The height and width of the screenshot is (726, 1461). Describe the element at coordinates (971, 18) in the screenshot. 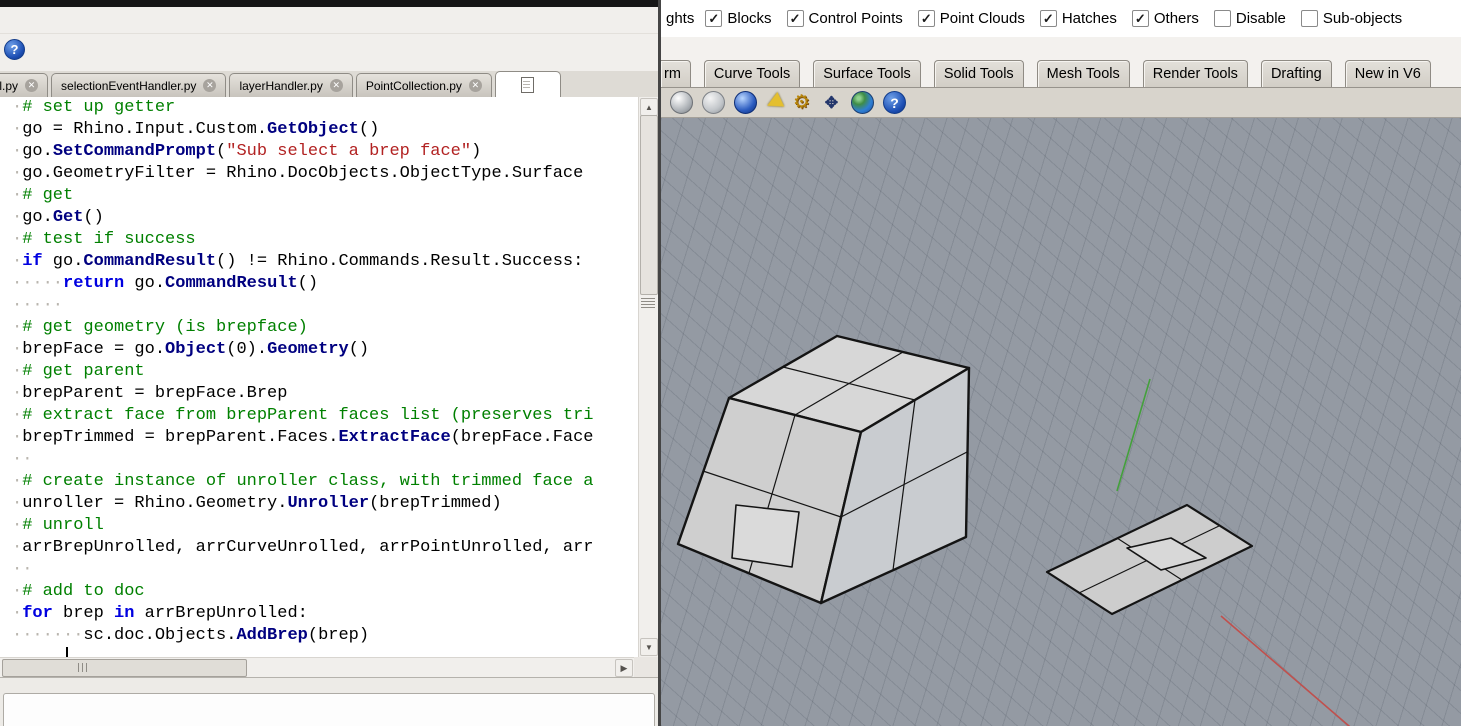

I see `filter-point-clouds: ✓ Point Clouds` at that location.